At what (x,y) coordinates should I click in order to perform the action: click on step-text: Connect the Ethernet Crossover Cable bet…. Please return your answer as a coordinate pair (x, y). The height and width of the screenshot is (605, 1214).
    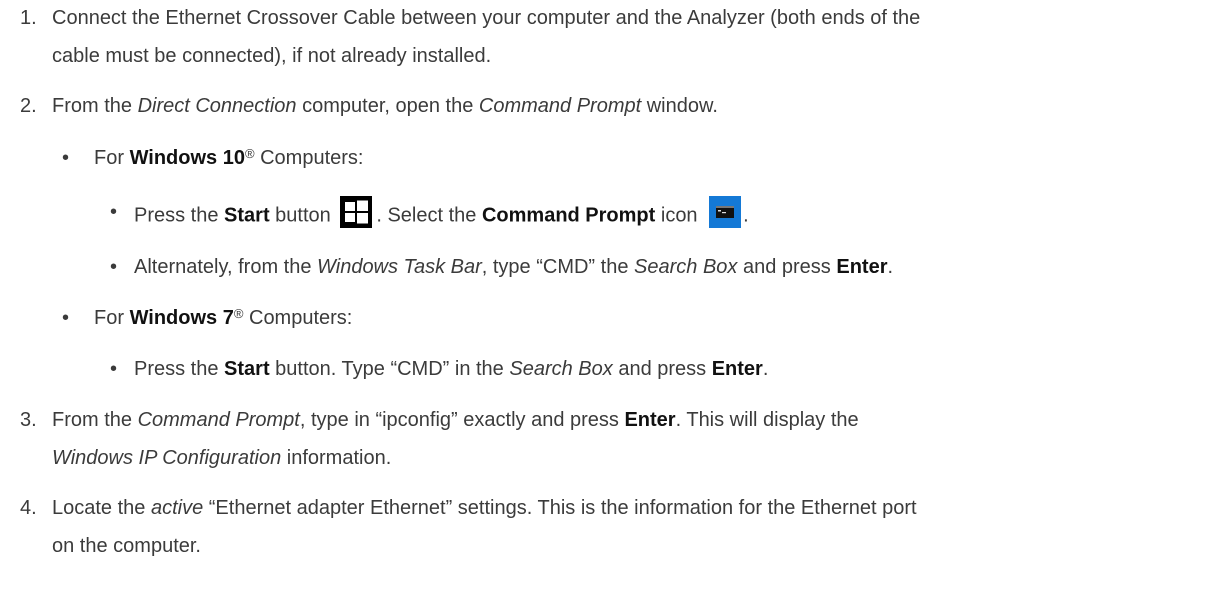
    Looking at the image, I should click on (486, 18).